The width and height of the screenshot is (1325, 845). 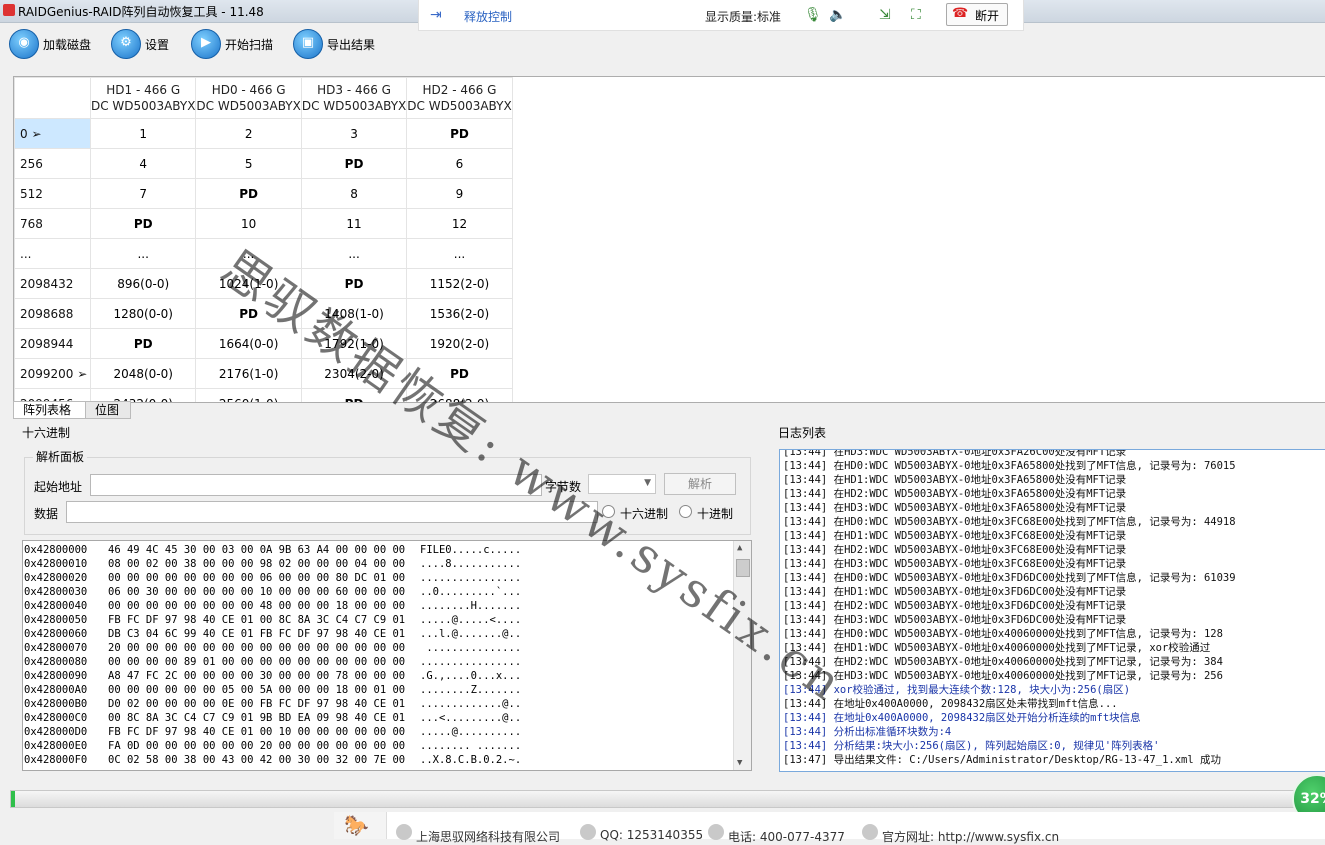 What do you see at coordinates (143, 133) in the screenshot?
I see `grid-cell: 1` at bounding box center [143, 133].